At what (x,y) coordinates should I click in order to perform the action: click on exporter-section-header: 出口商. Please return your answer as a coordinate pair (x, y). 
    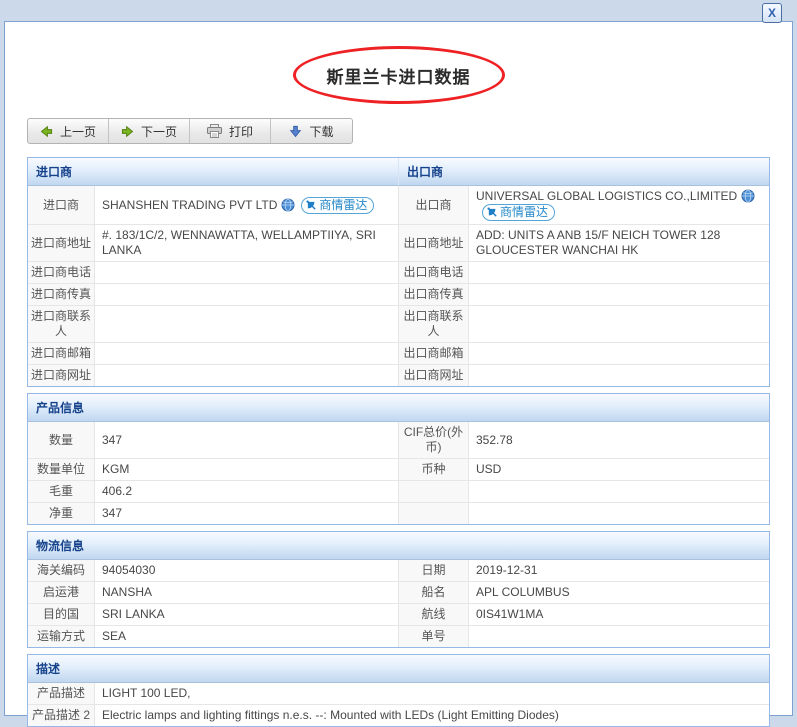
    Looking at the image, I should click on (583, 172).